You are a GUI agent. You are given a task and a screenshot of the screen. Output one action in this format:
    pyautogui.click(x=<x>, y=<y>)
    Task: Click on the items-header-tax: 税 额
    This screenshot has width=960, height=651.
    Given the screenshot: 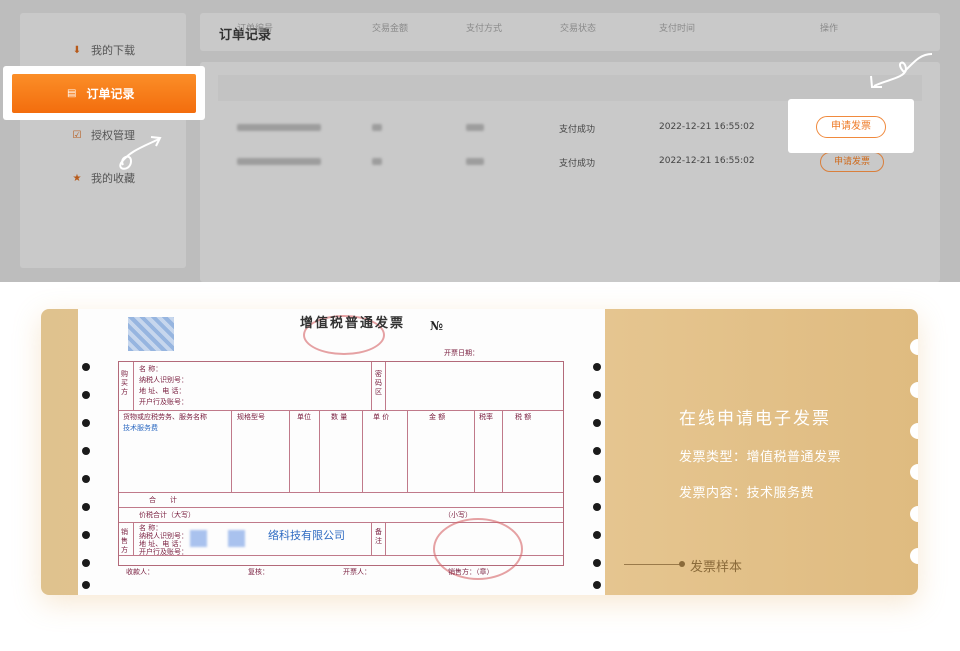 What is the action you would take?
    pyautogui.click(x=523, y=417)
    